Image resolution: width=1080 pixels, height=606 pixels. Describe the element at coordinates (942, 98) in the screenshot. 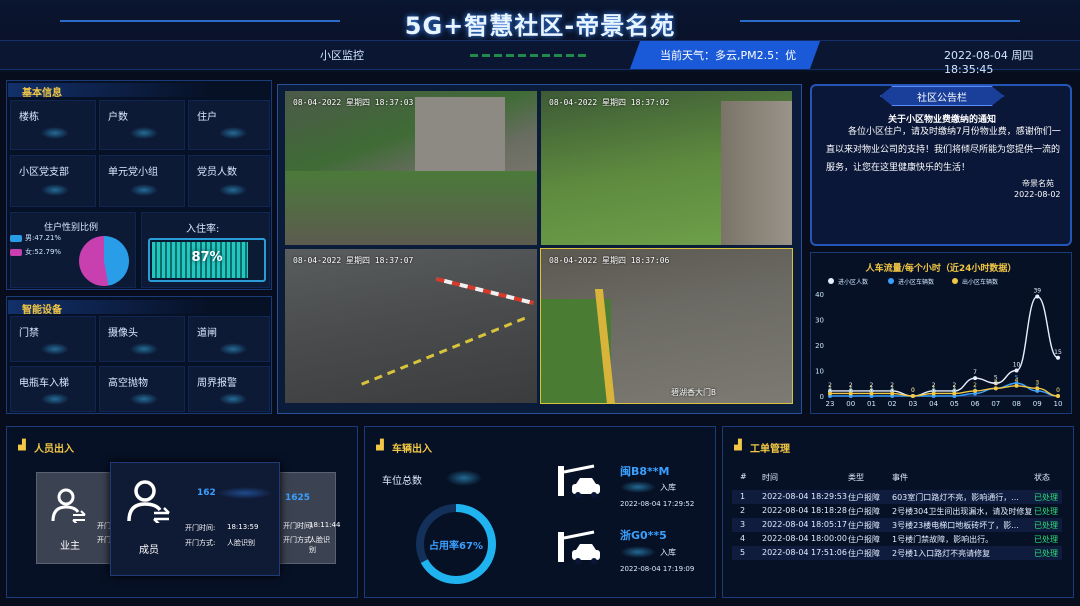

I see `notice-title: 社区公告栏` at that location.